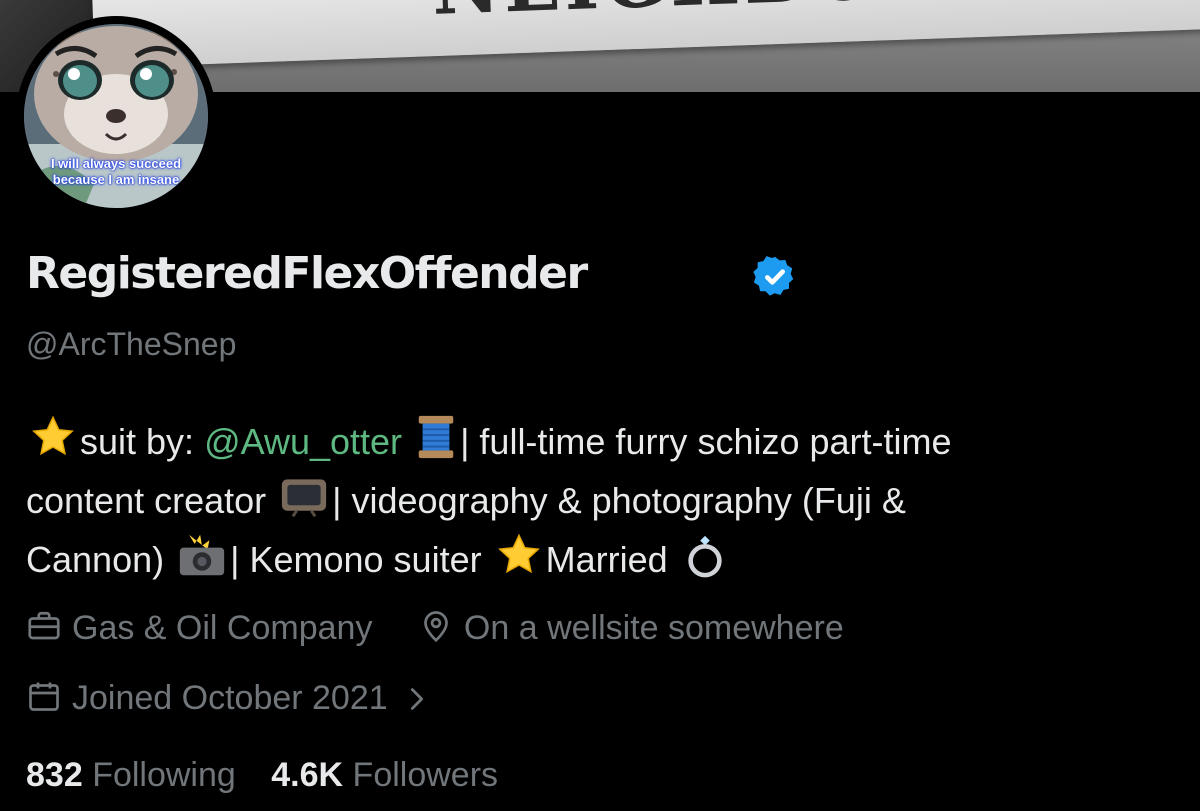  I want to click on ring-emoji-icon, so click(705, 563).